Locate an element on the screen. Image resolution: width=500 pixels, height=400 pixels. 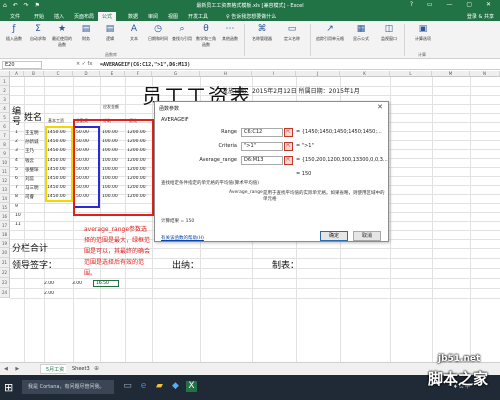
tab-review: 审阅 is located at coordinates (153, 16).